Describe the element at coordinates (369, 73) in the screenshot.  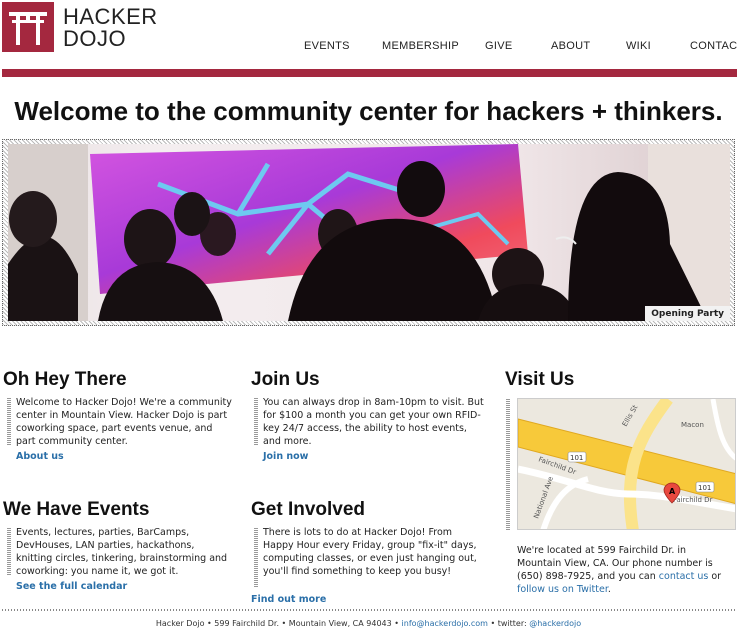
I see `header-divider` at that location.